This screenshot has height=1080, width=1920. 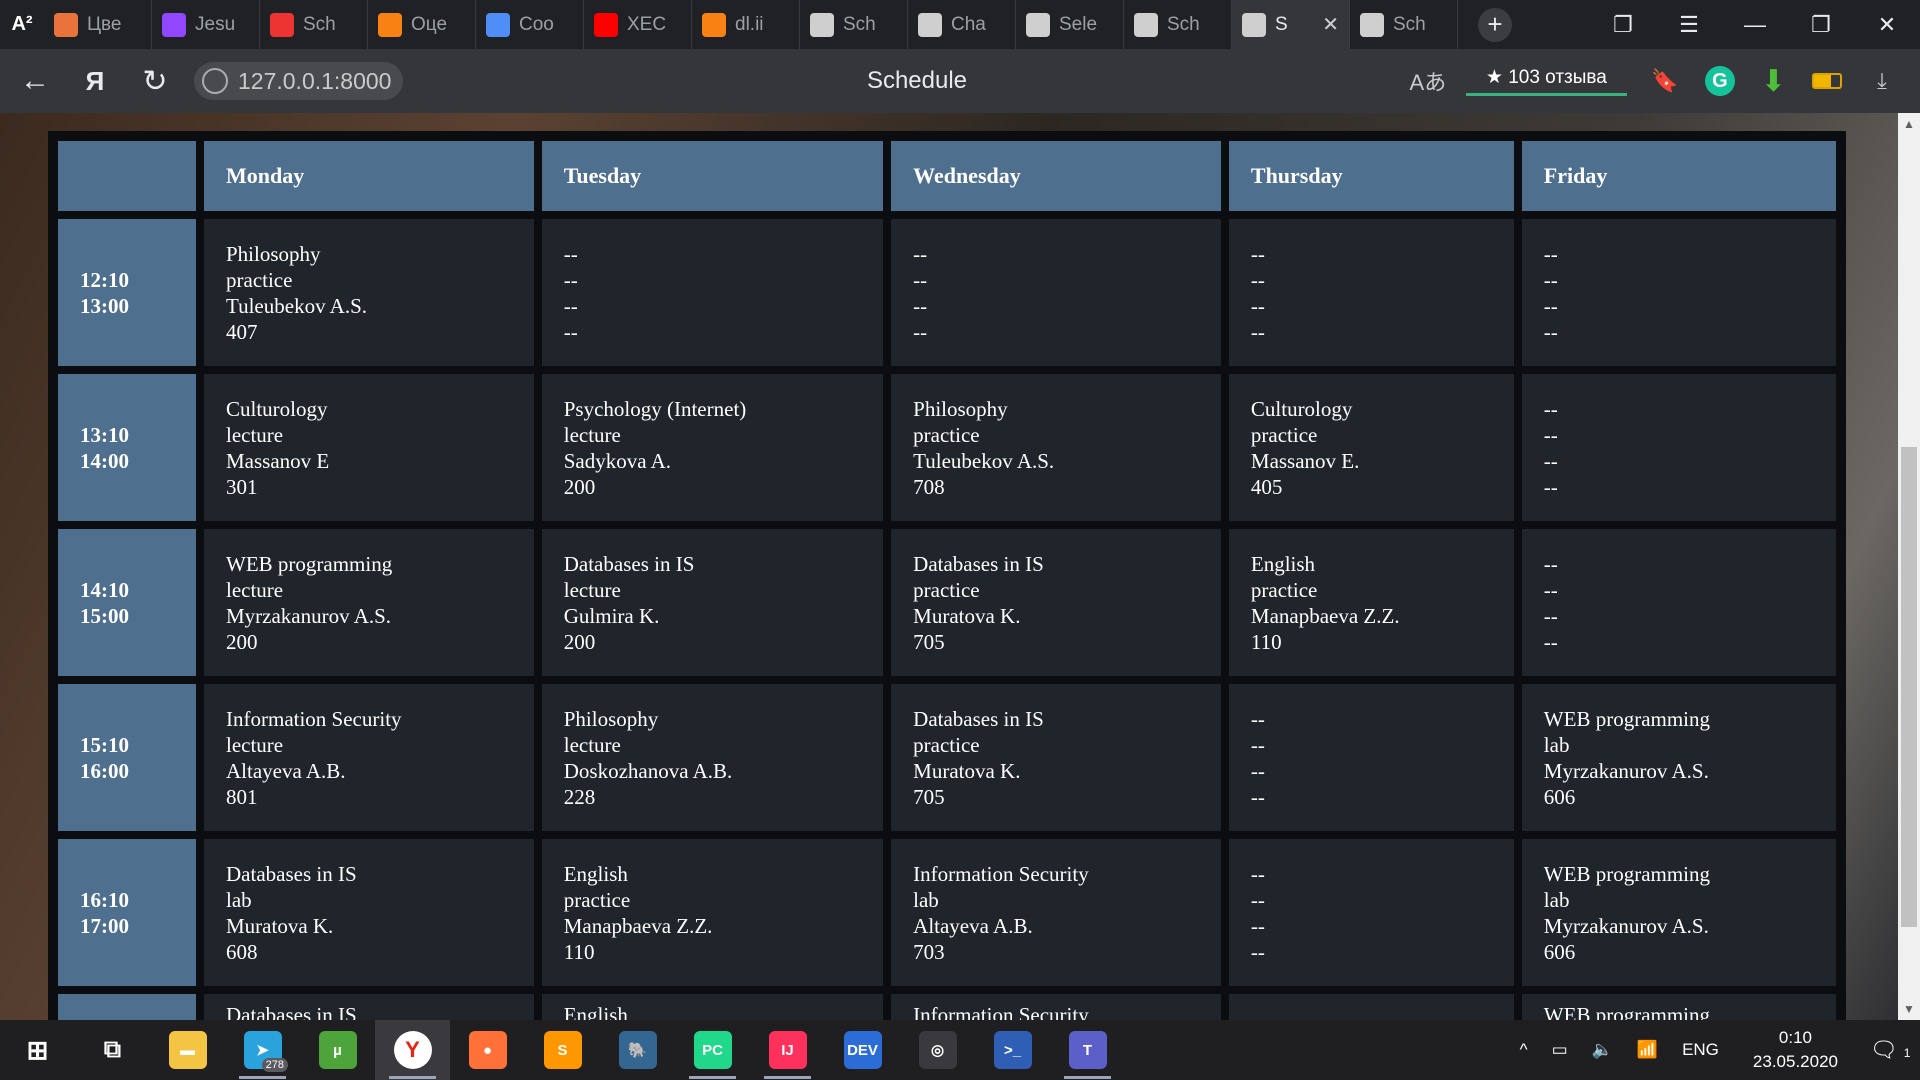 I want to click on chat-icon, so click(x=498, y=24).